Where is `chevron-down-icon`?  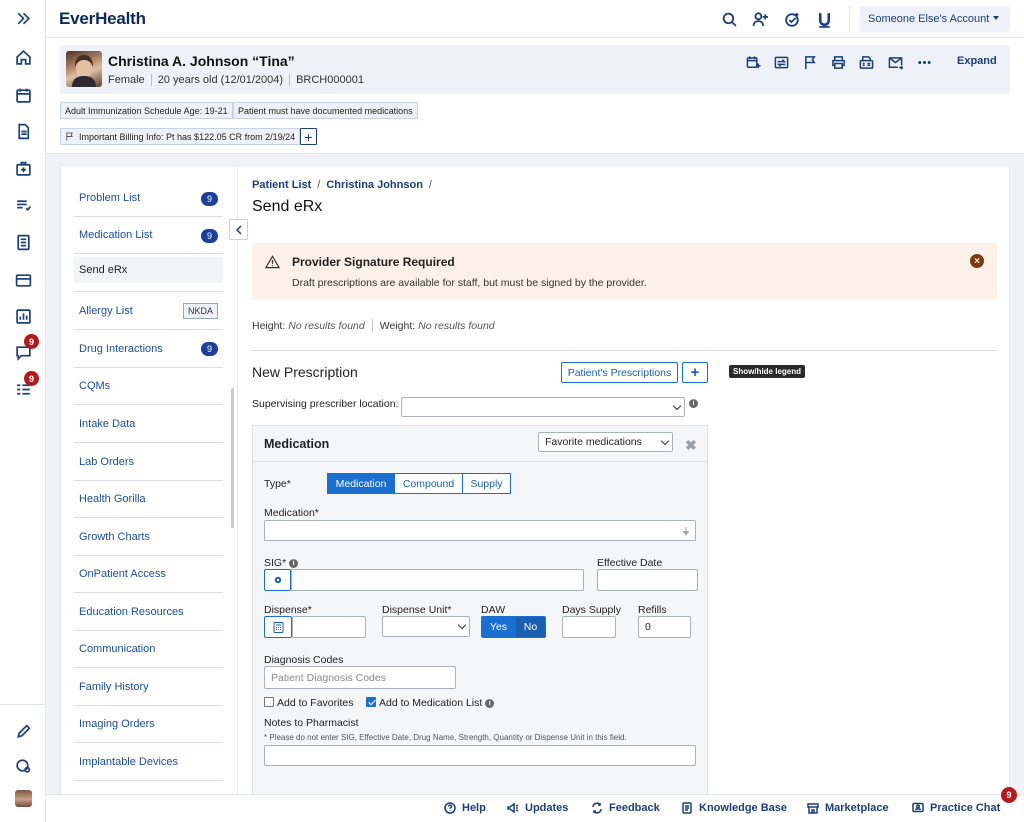 chevron-down-icon is located at coordinates (996, 18).